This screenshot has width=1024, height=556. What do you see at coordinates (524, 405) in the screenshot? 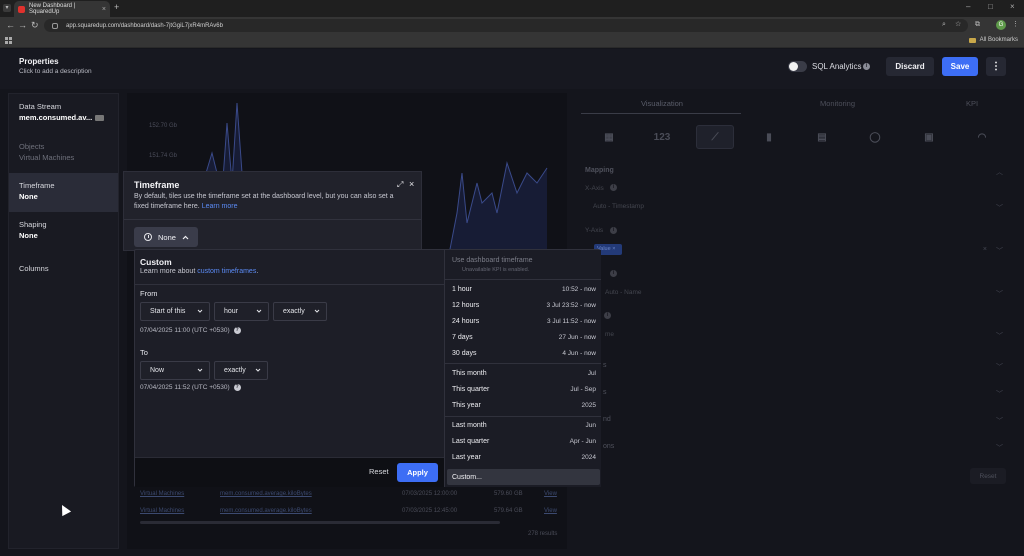
I see `preset-this-year: This year 2025` at bounding box center [524, 405].